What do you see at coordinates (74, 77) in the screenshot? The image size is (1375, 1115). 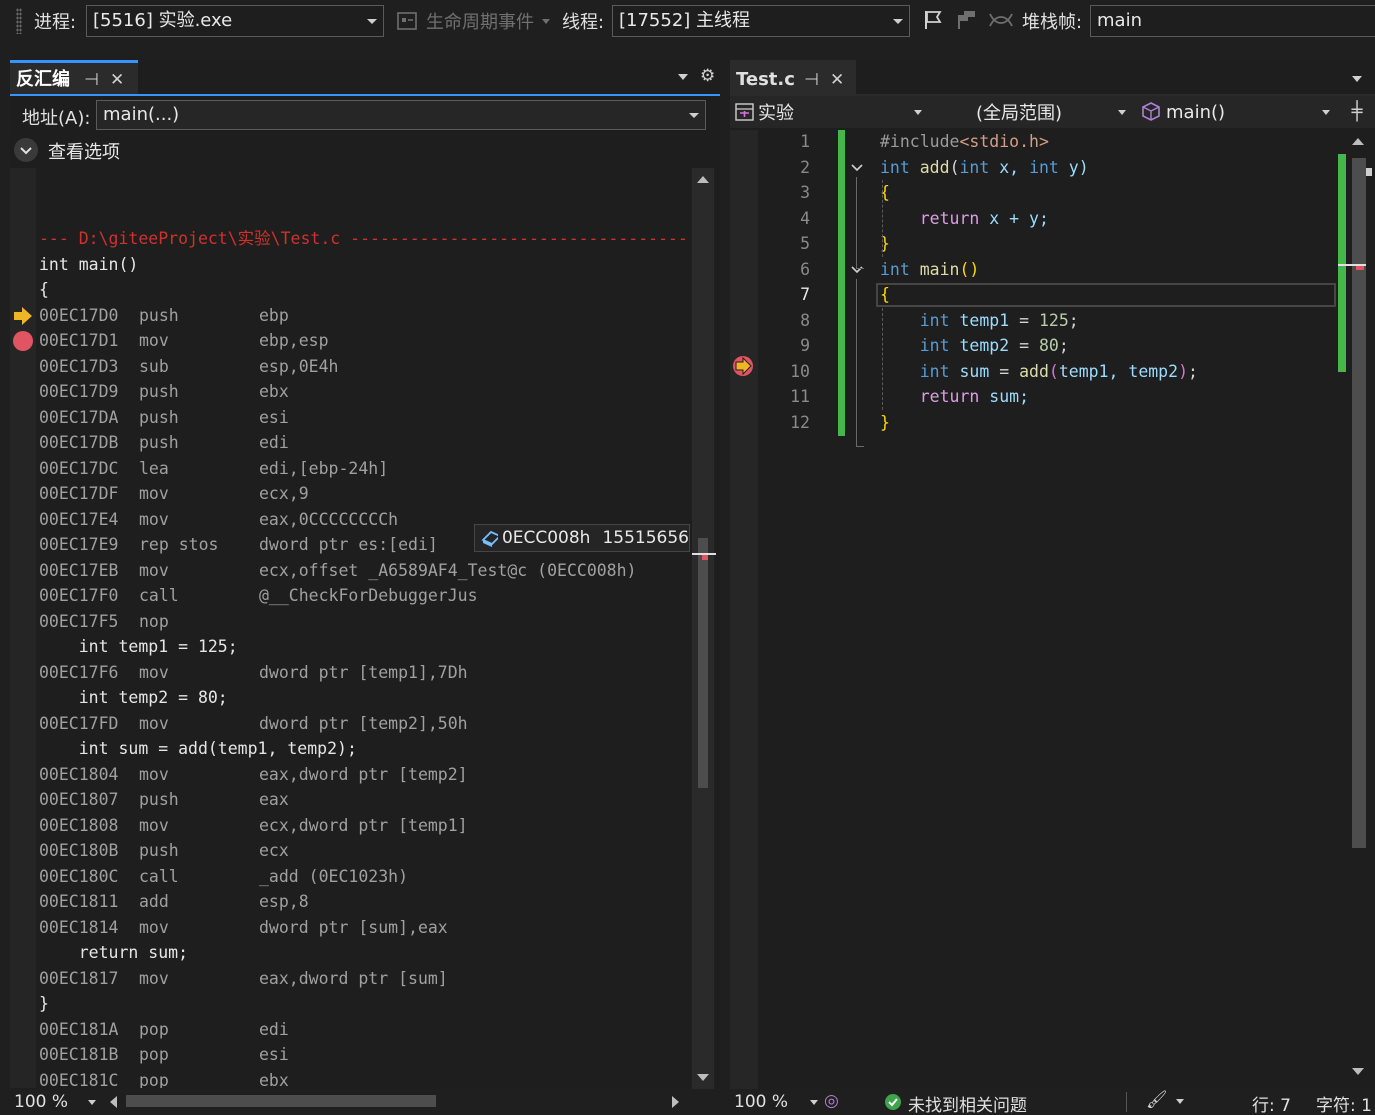 I see `tab-disassembly: 反汇编 ⊣ ✕` at bounding box center [74, 77].